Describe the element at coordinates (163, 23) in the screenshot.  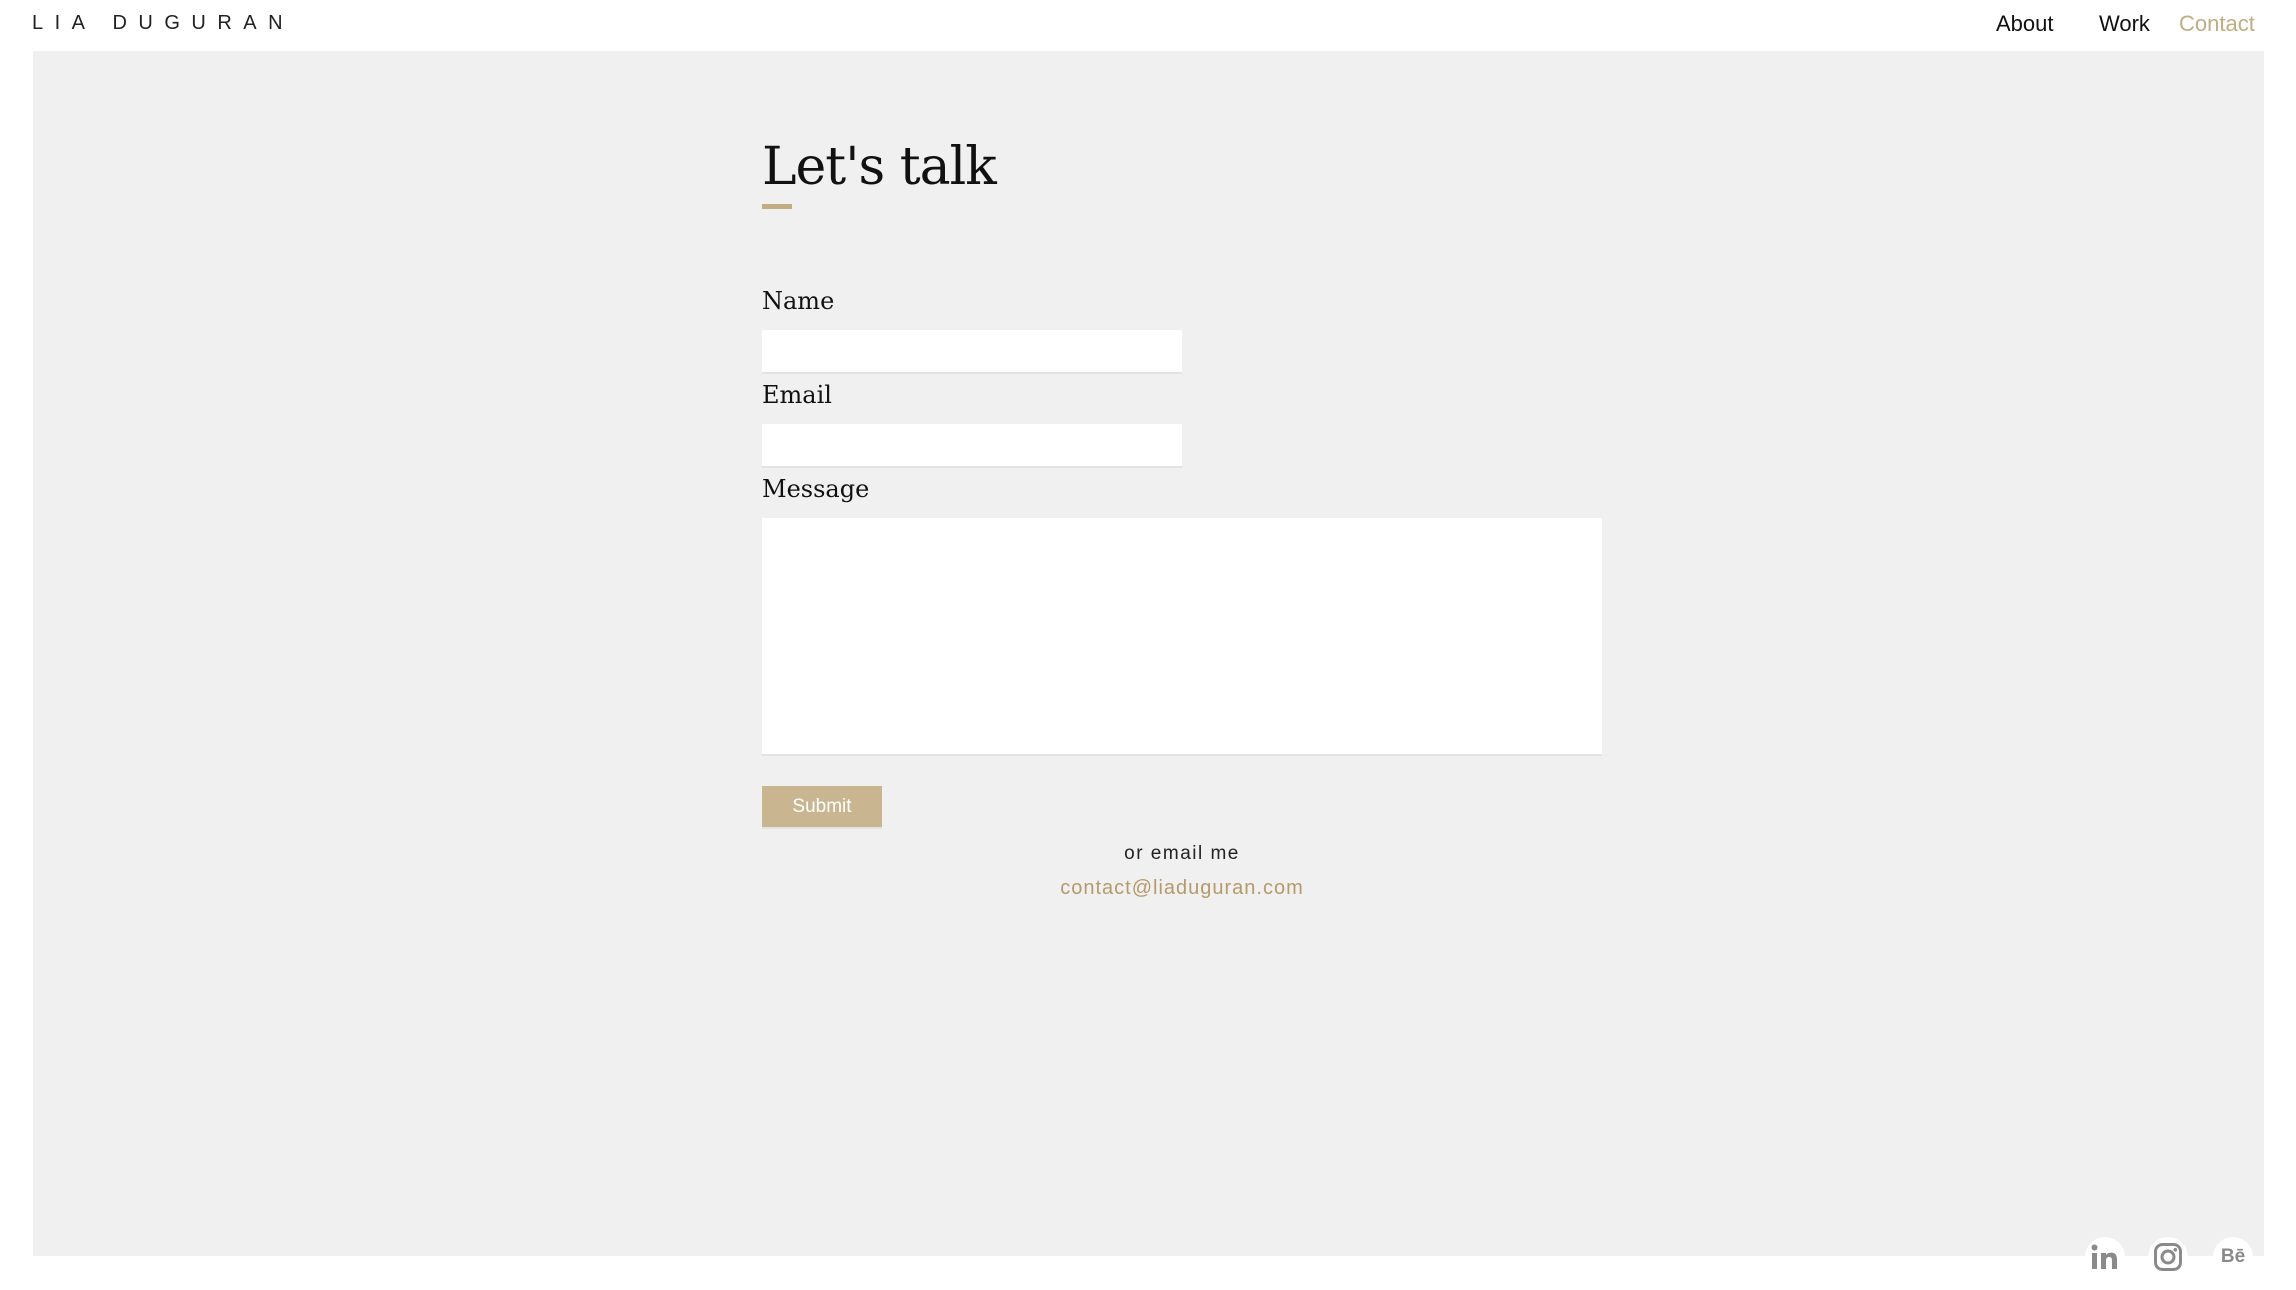
I see `brand-logo: LIA DUGURAN` at that location.